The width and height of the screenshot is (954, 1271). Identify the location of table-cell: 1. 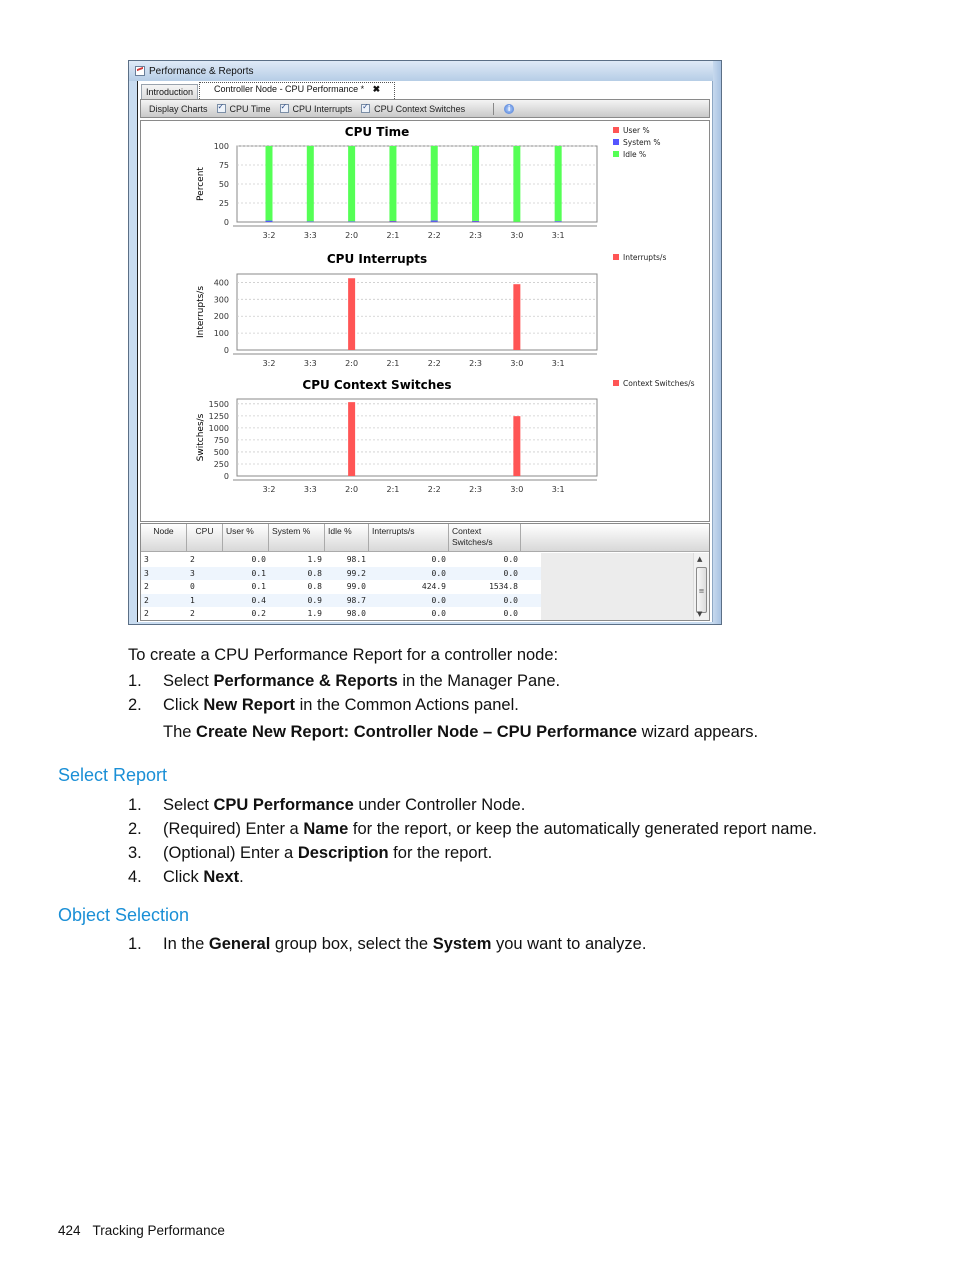
(192, 600).